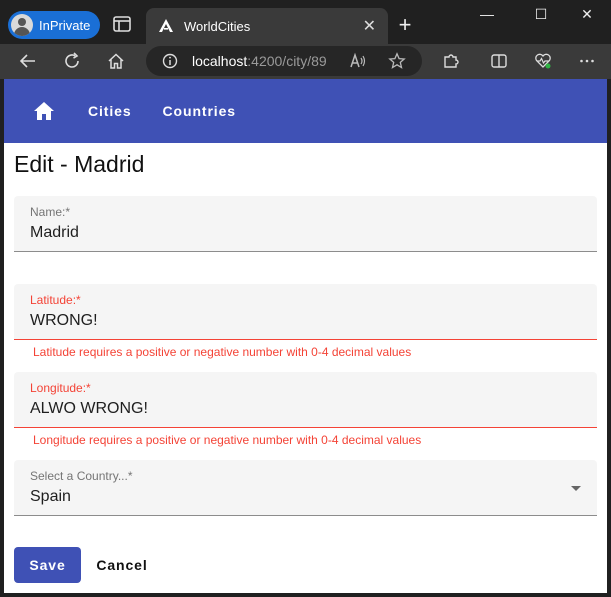 This screenshot has height=597, width=611. What do you see at coordinates (305, 400) in the screenshot?
I see `longitude-field: Longitude:* ALWO WRONG!` at bounding box center [305, 400].